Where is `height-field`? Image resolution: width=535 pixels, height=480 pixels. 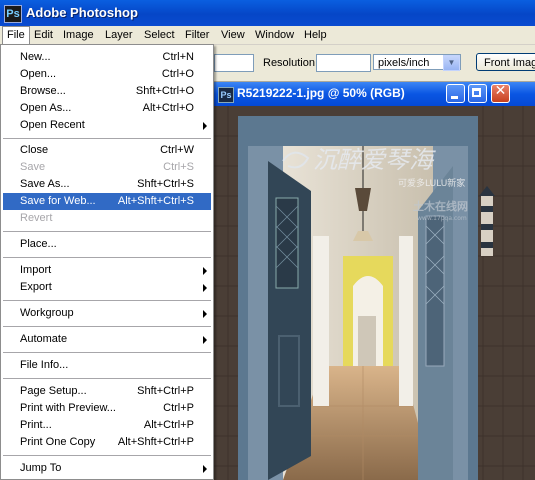
height-field is located at coordinates (234, 63).